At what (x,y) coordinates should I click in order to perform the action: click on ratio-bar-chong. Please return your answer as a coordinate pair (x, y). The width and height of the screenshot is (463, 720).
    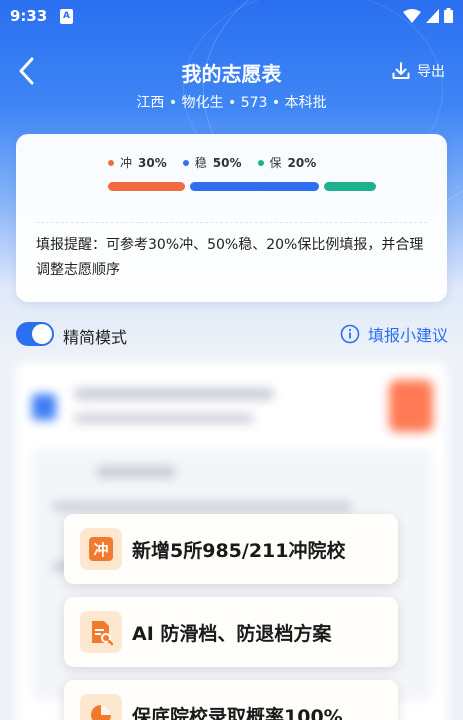
    Looking at the image, I should click on (146, 186).